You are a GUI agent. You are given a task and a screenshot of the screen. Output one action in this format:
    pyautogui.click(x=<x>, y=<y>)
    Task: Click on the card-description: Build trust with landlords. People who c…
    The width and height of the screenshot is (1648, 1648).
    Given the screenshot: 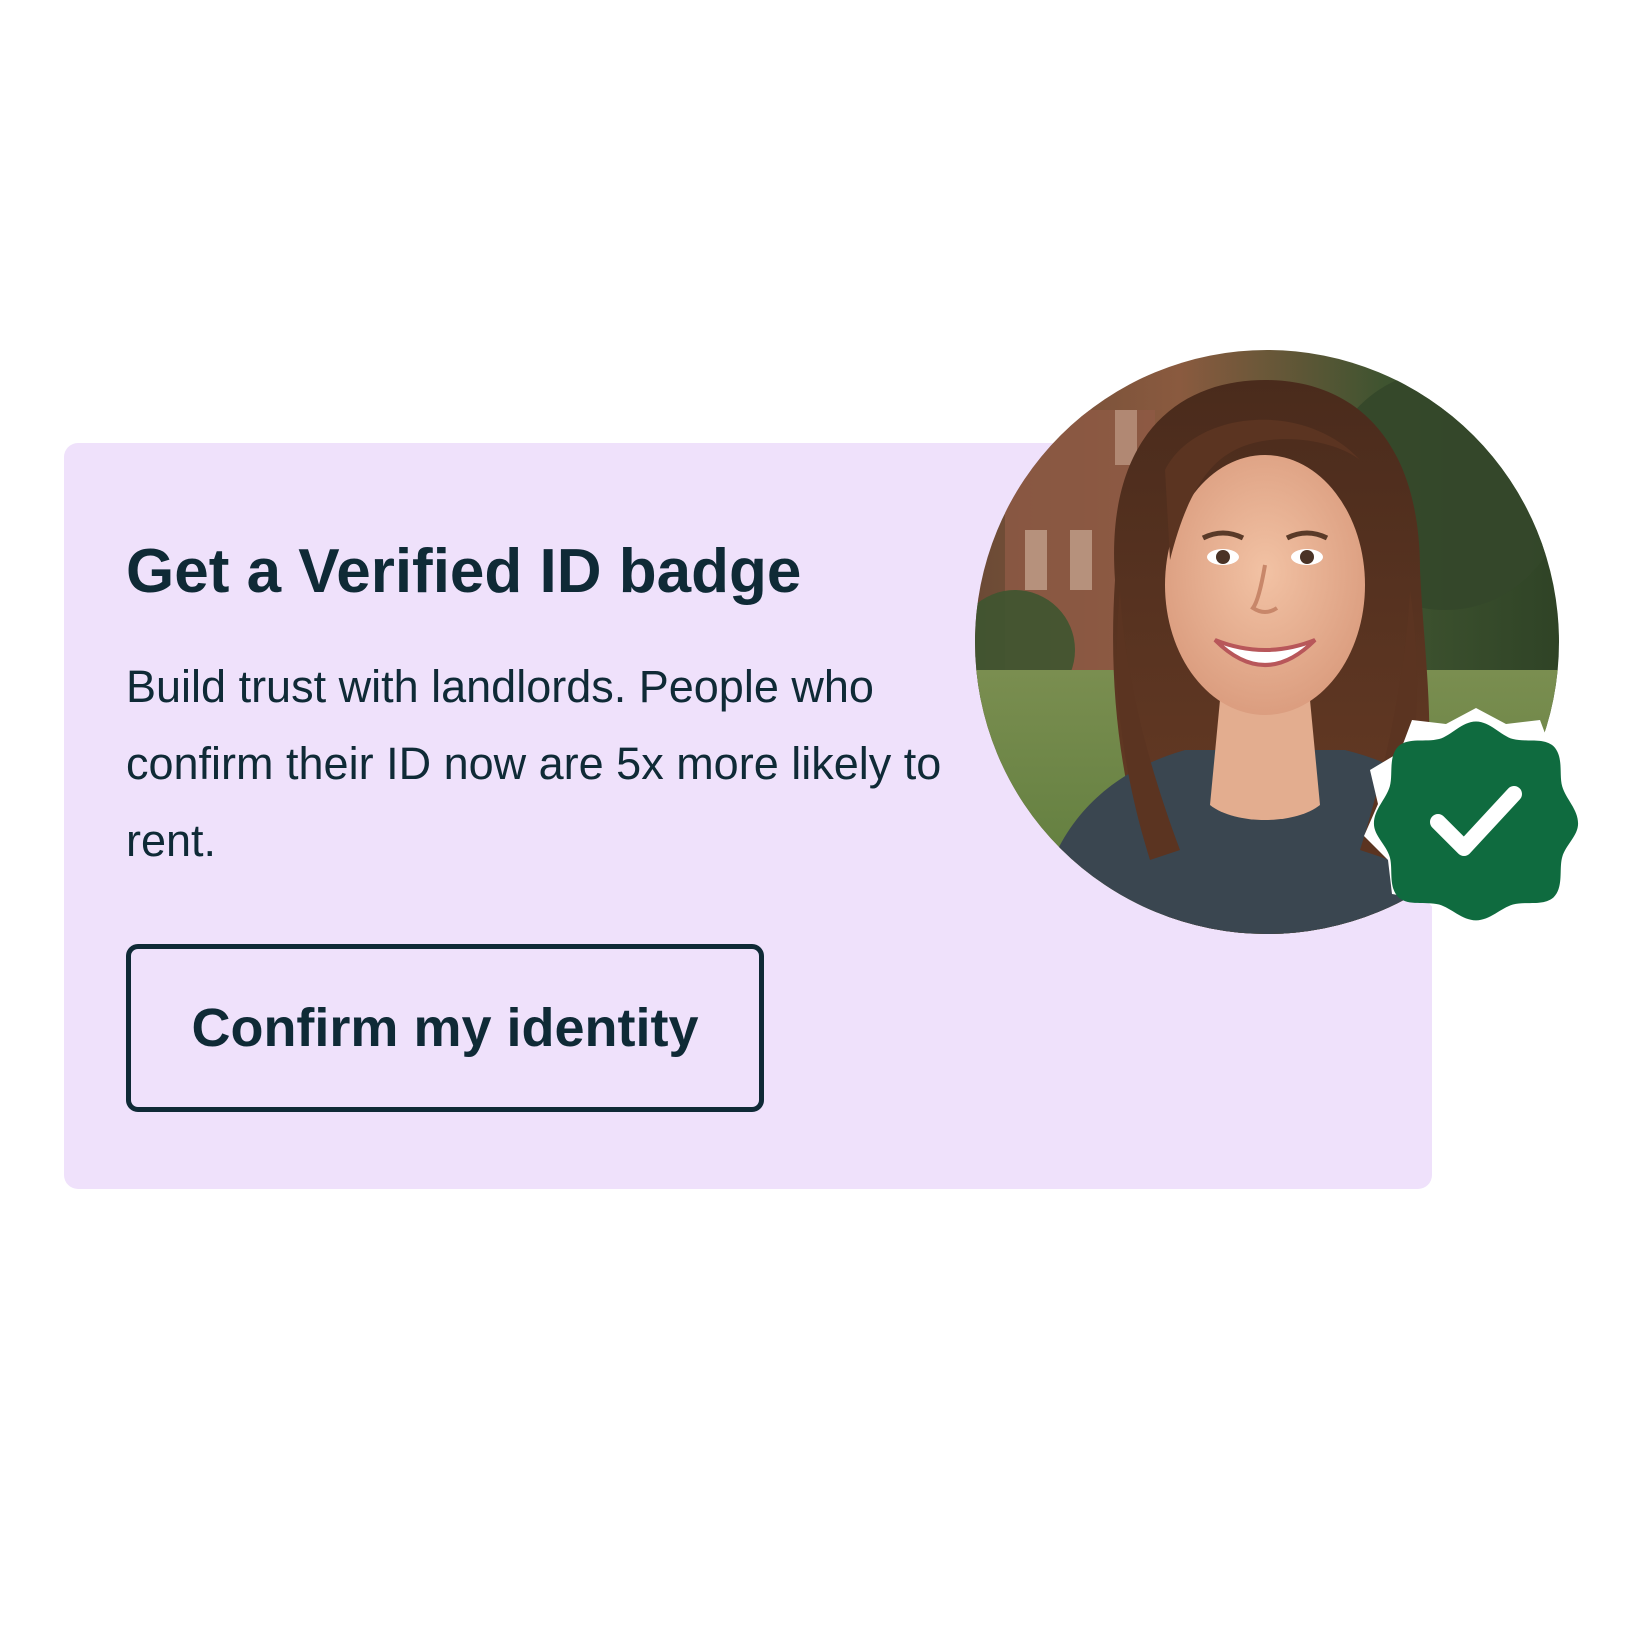 What is the action you would take?
    pyautogui.click(x=534, y=763)
    